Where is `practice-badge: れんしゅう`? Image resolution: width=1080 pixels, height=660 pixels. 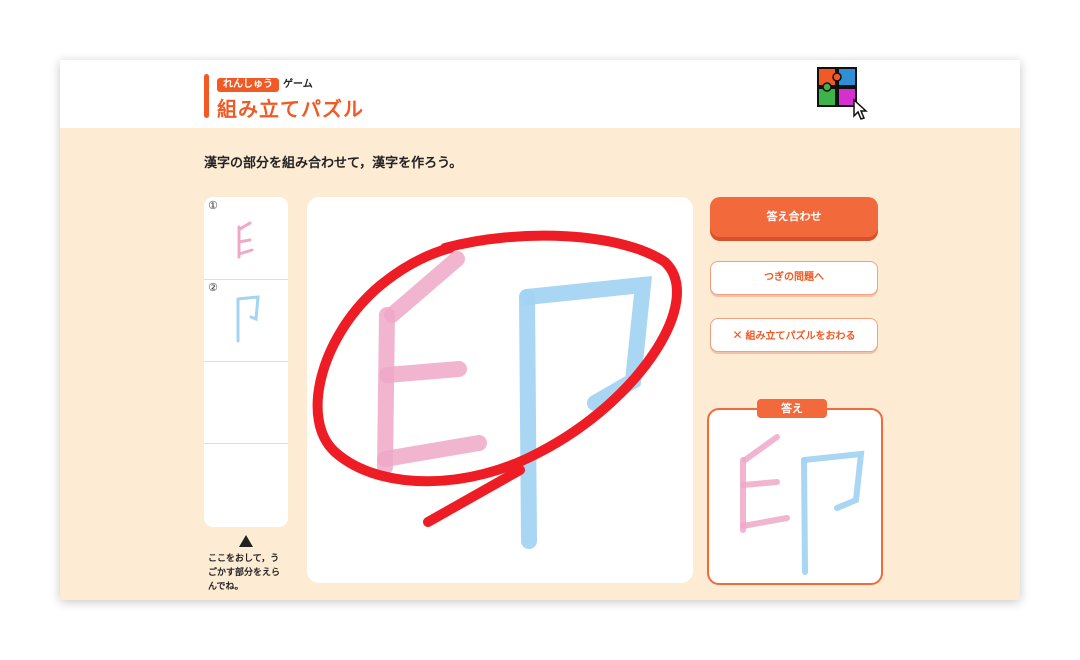 practice-badge: れんしゅう is located at coordinates (248, 85).